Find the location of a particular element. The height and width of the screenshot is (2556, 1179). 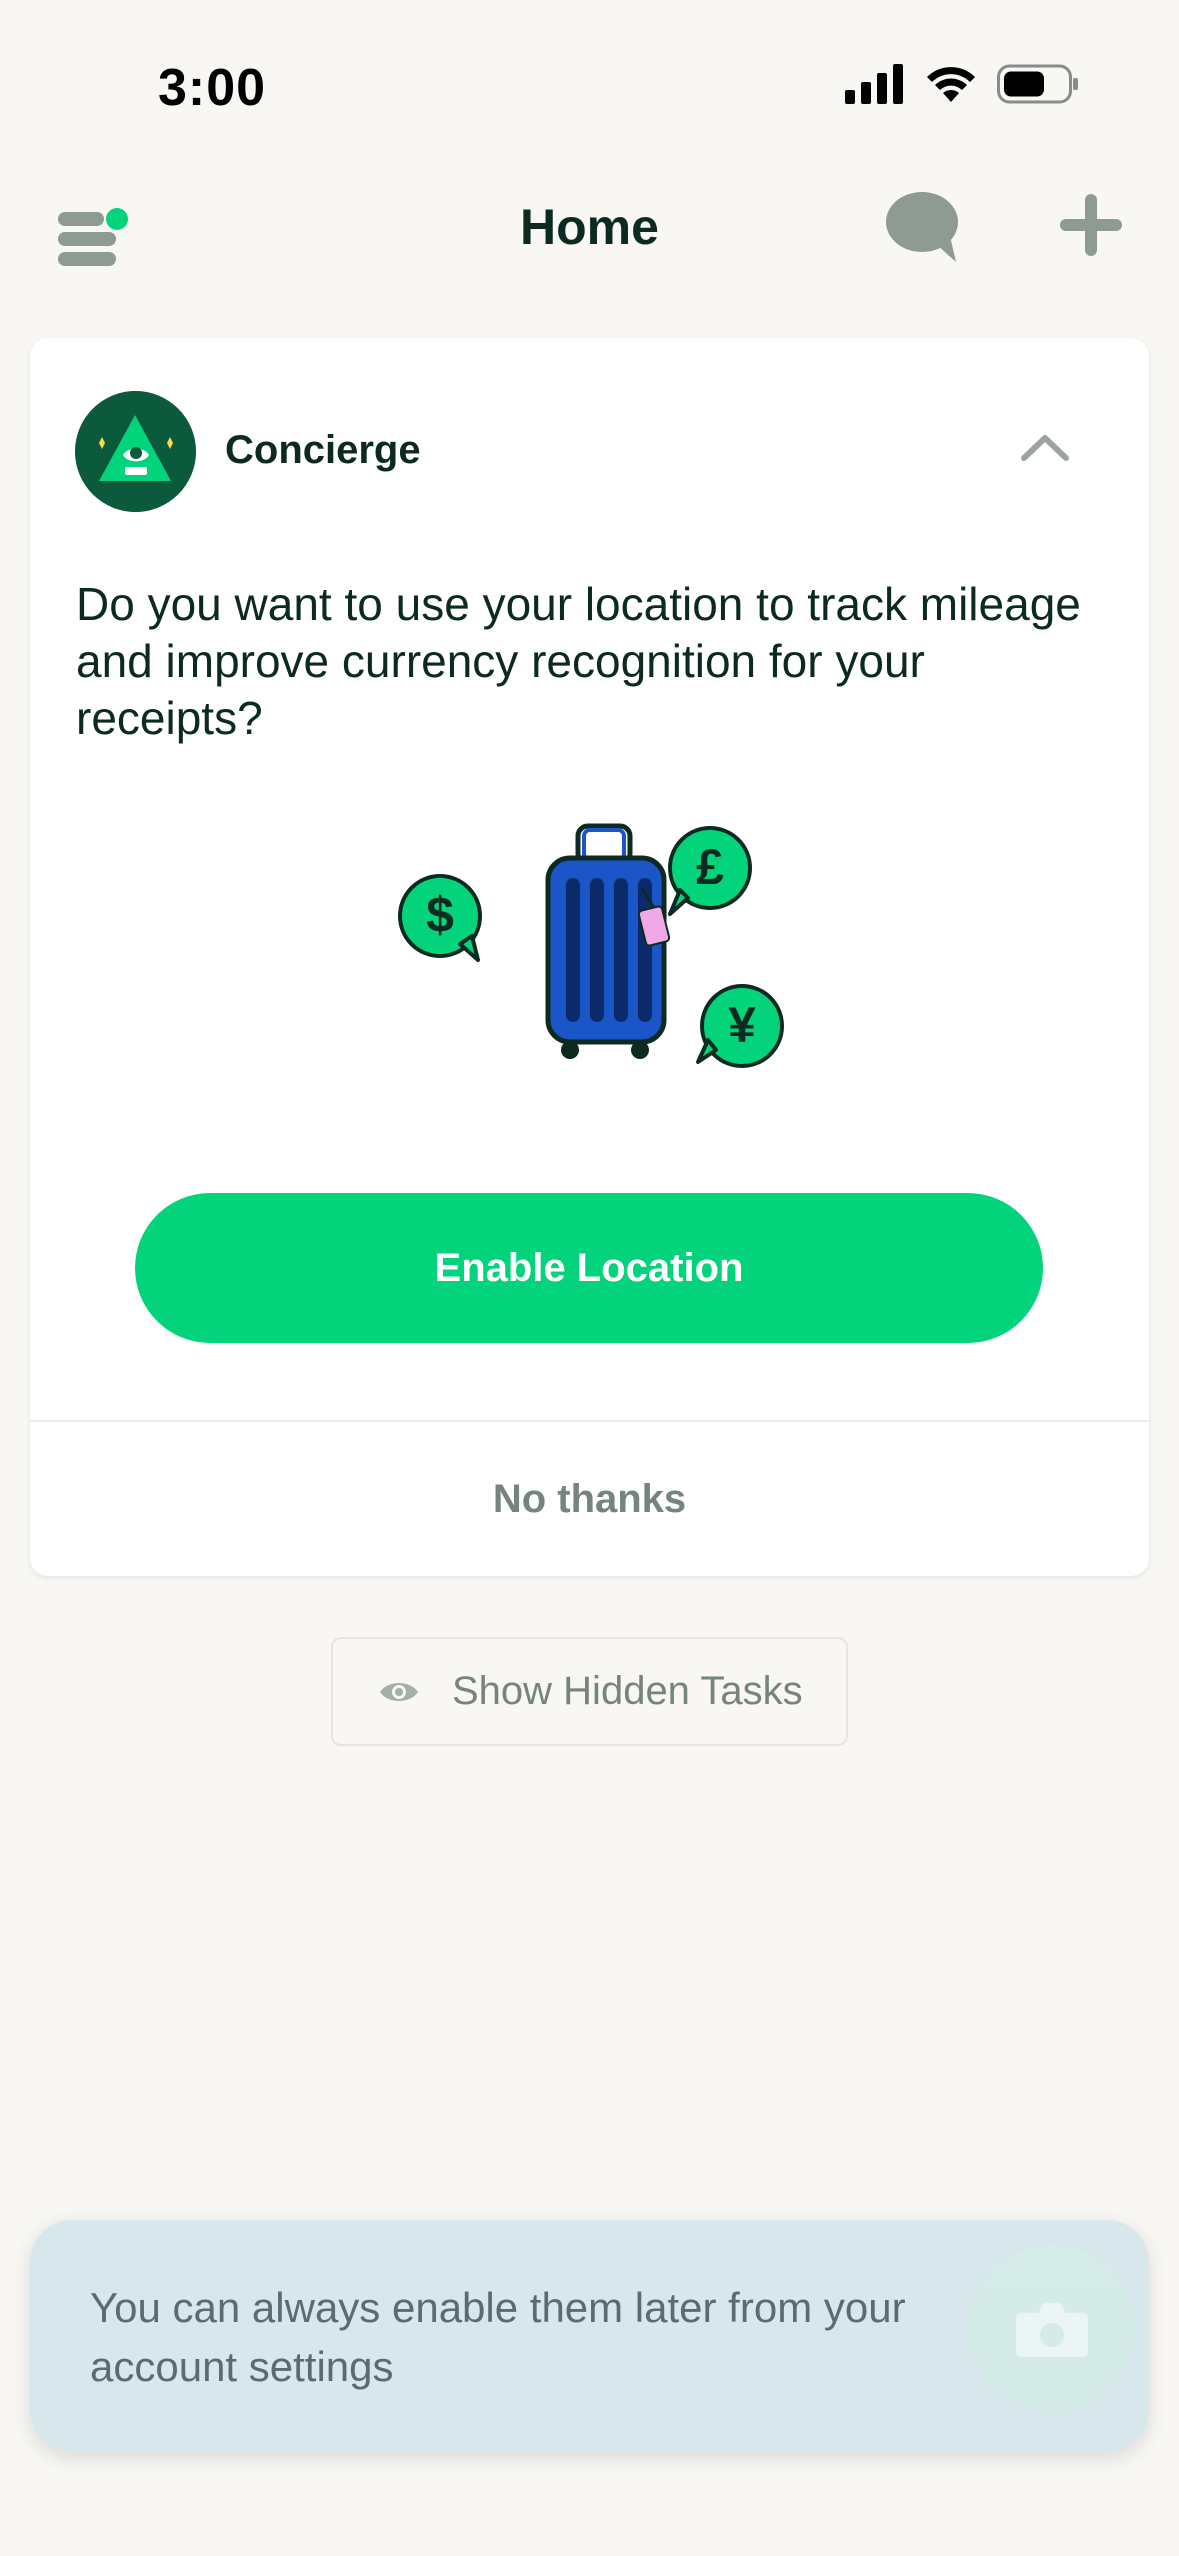

concierge-avatar is located at coordinates (135, 451).